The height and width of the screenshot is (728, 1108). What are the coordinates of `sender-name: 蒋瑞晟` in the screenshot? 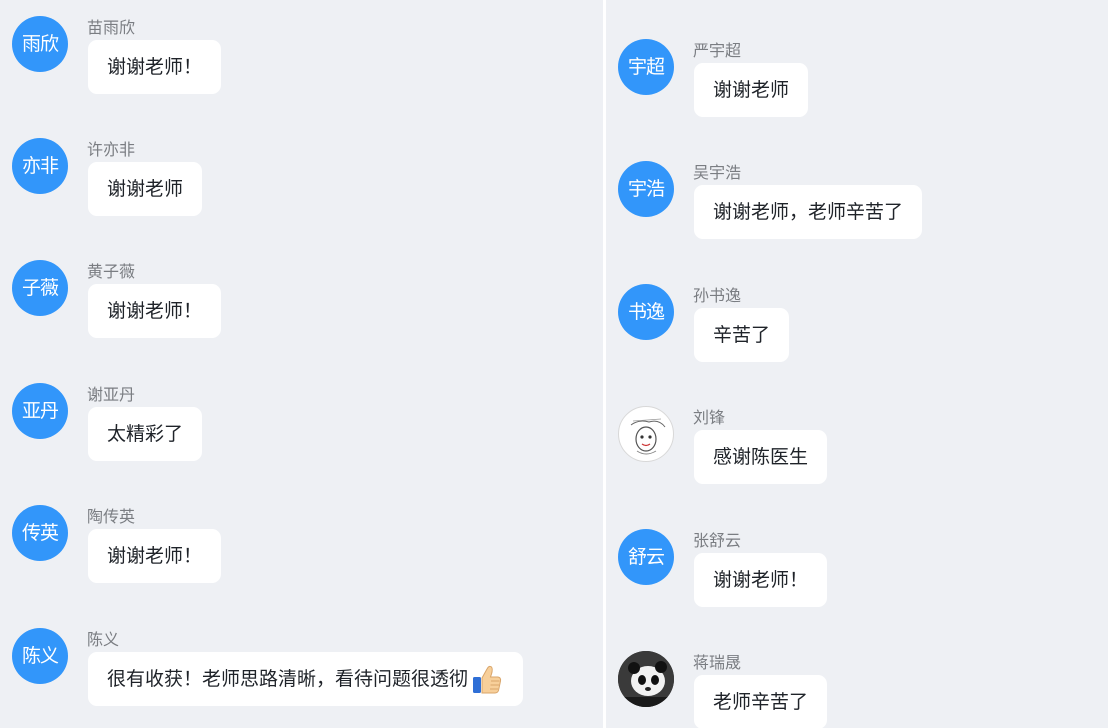 It's located at (717, 662).